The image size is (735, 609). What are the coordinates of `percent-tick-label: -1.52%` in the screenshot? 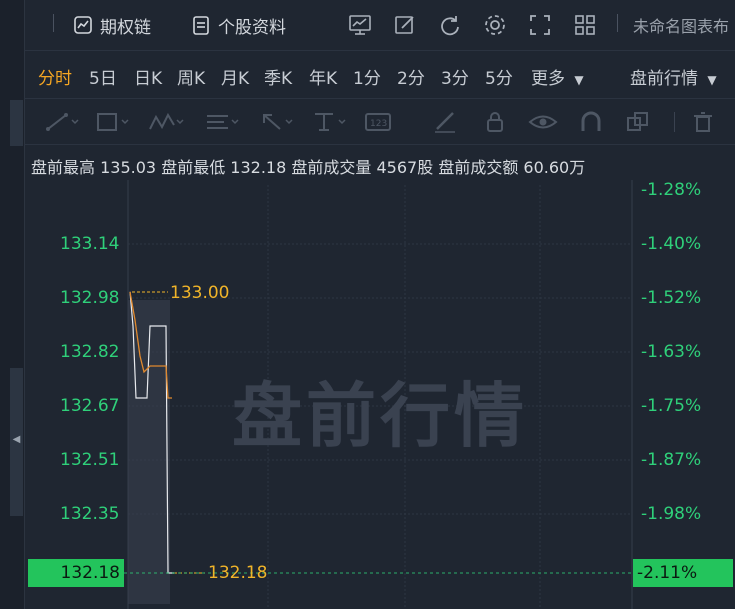 It's located at (671, 298).